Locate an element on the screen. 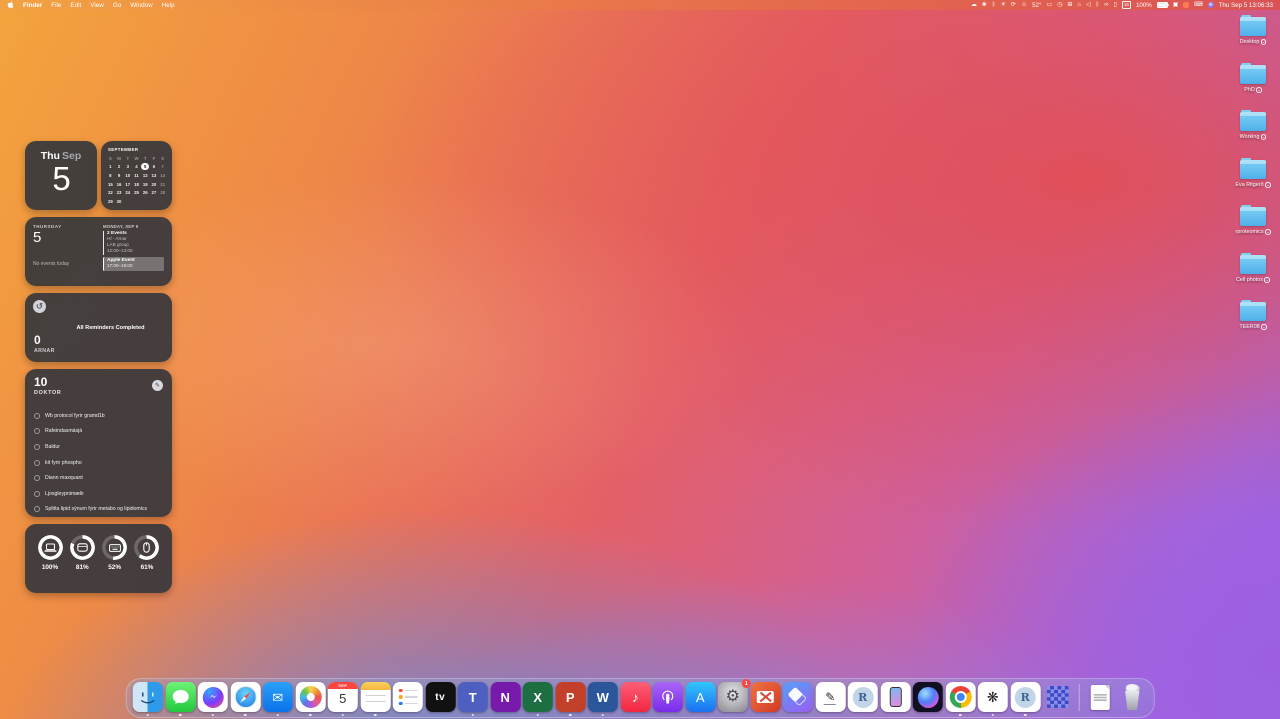  dock-rapp2: R is located at coordinates (1025, 699).